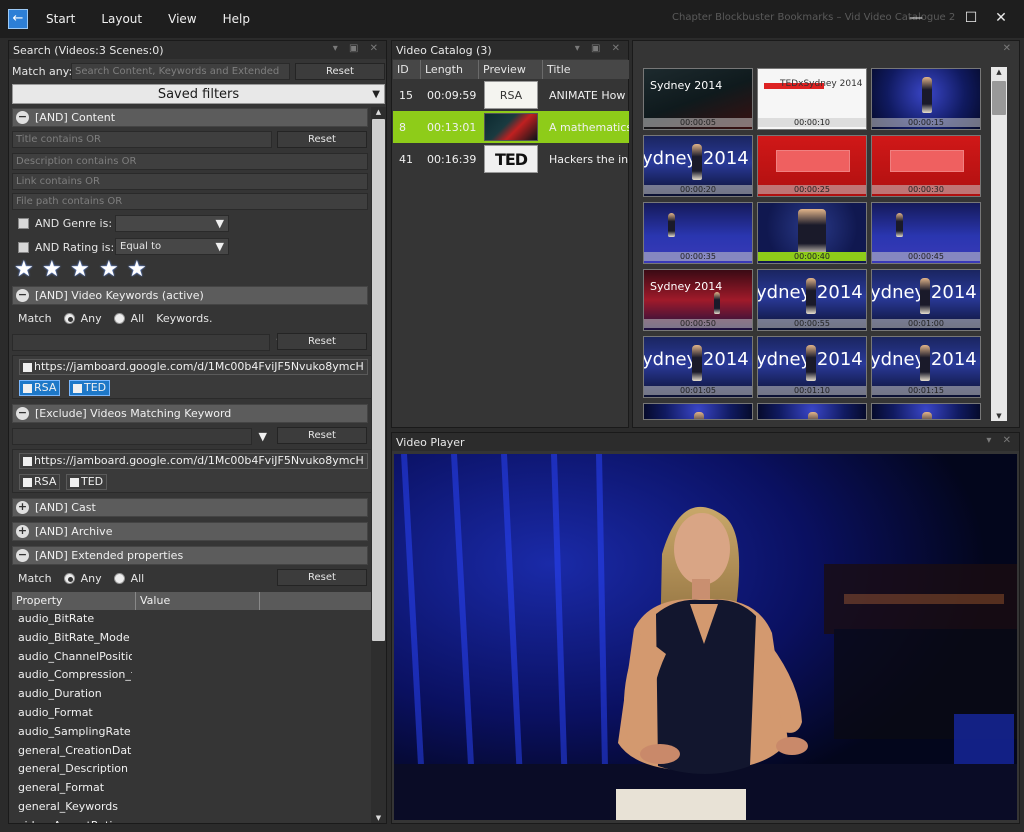  I want to click on keywords-select: ▼, so click(148, 342).